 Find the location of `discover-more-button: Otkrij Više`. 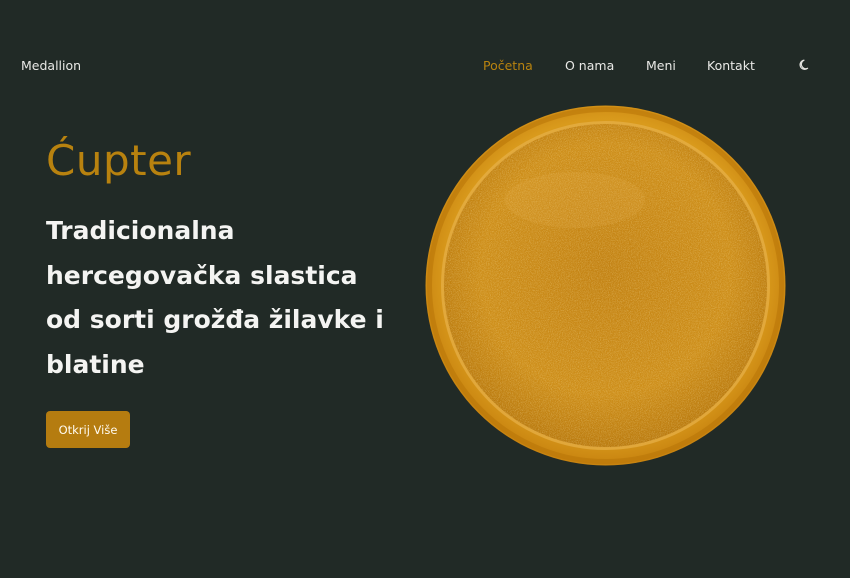

discover-more-button: Otkrij Više is located at coordinates (88, 429).